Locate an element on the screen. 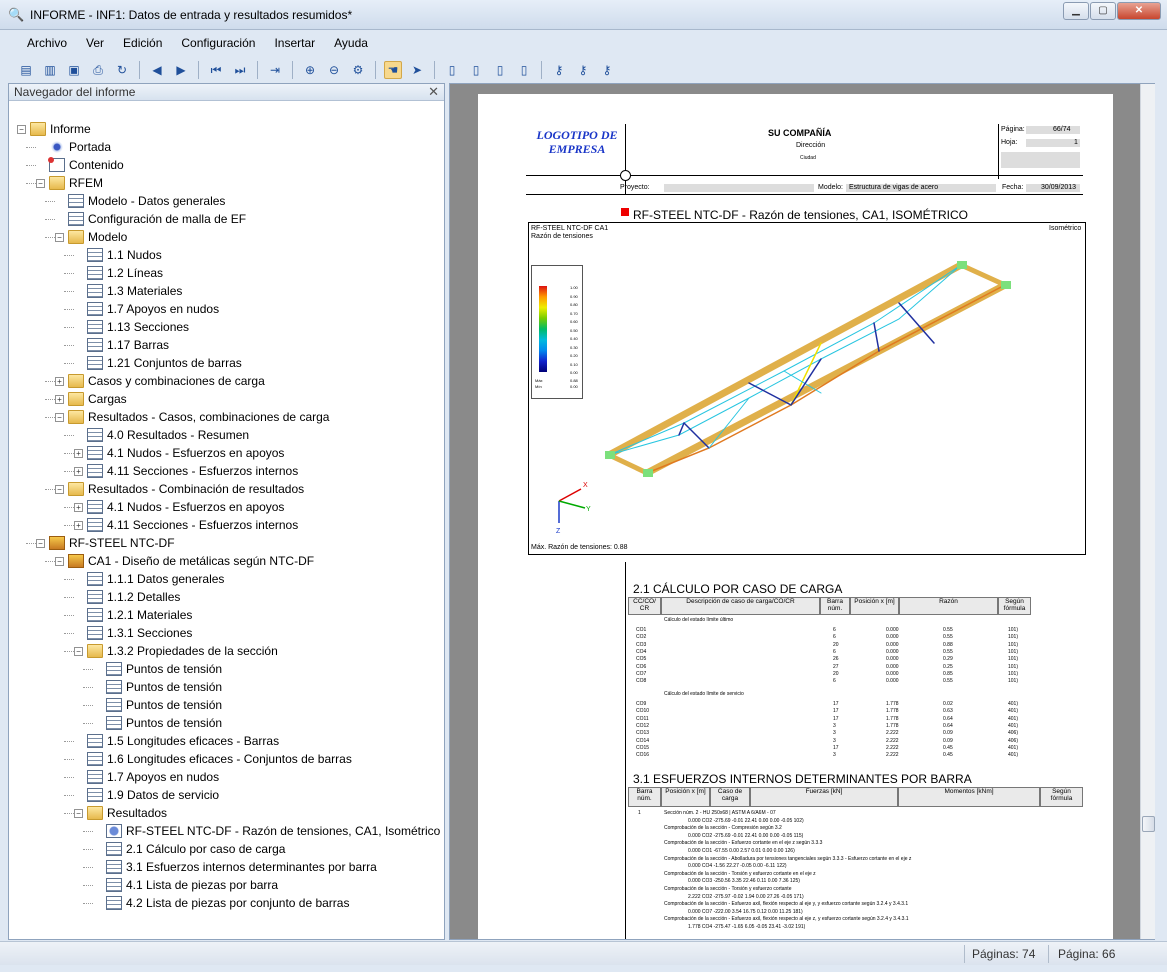 The width and height of the screenshot is (1167, 972). tree-item: 1.9 Datos de servicio is located at coordinates (146, 795).